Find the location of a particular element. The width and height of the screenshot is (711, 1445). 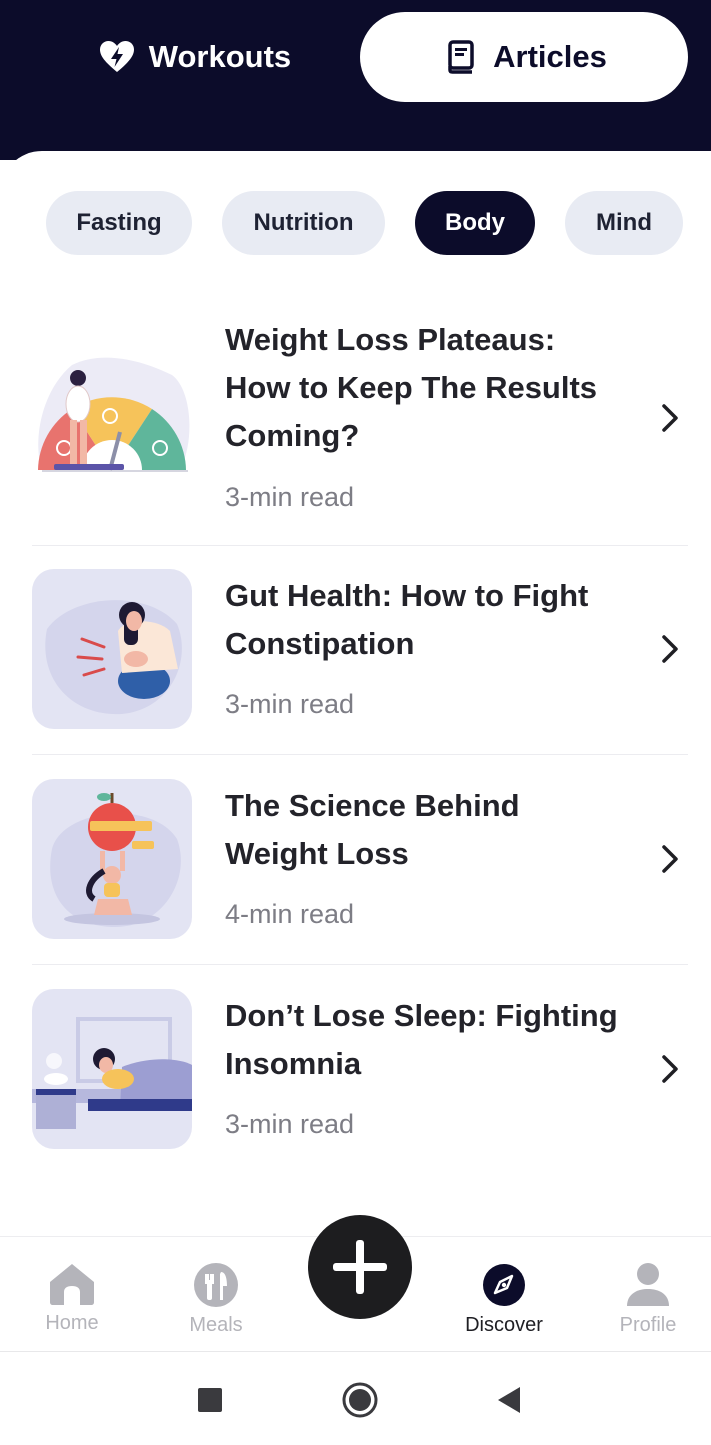

nav-profile: Profile is located at coordinates (648, 1299).